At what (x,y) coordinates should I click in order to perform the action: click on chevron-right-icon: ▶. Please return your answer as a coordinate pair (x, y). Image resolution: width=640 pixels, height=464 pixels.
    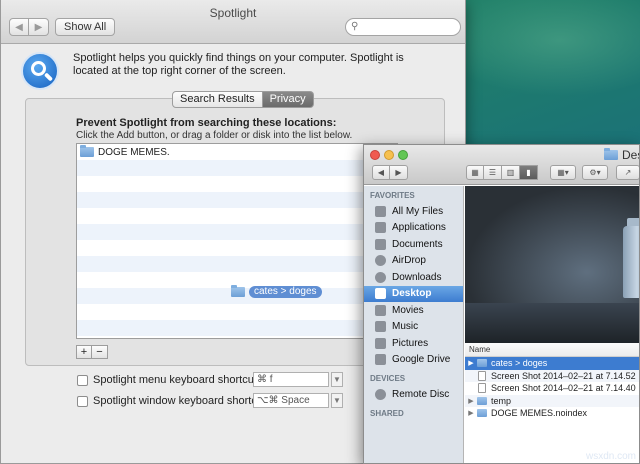
    Looking at the image, I should click on (398, 172).